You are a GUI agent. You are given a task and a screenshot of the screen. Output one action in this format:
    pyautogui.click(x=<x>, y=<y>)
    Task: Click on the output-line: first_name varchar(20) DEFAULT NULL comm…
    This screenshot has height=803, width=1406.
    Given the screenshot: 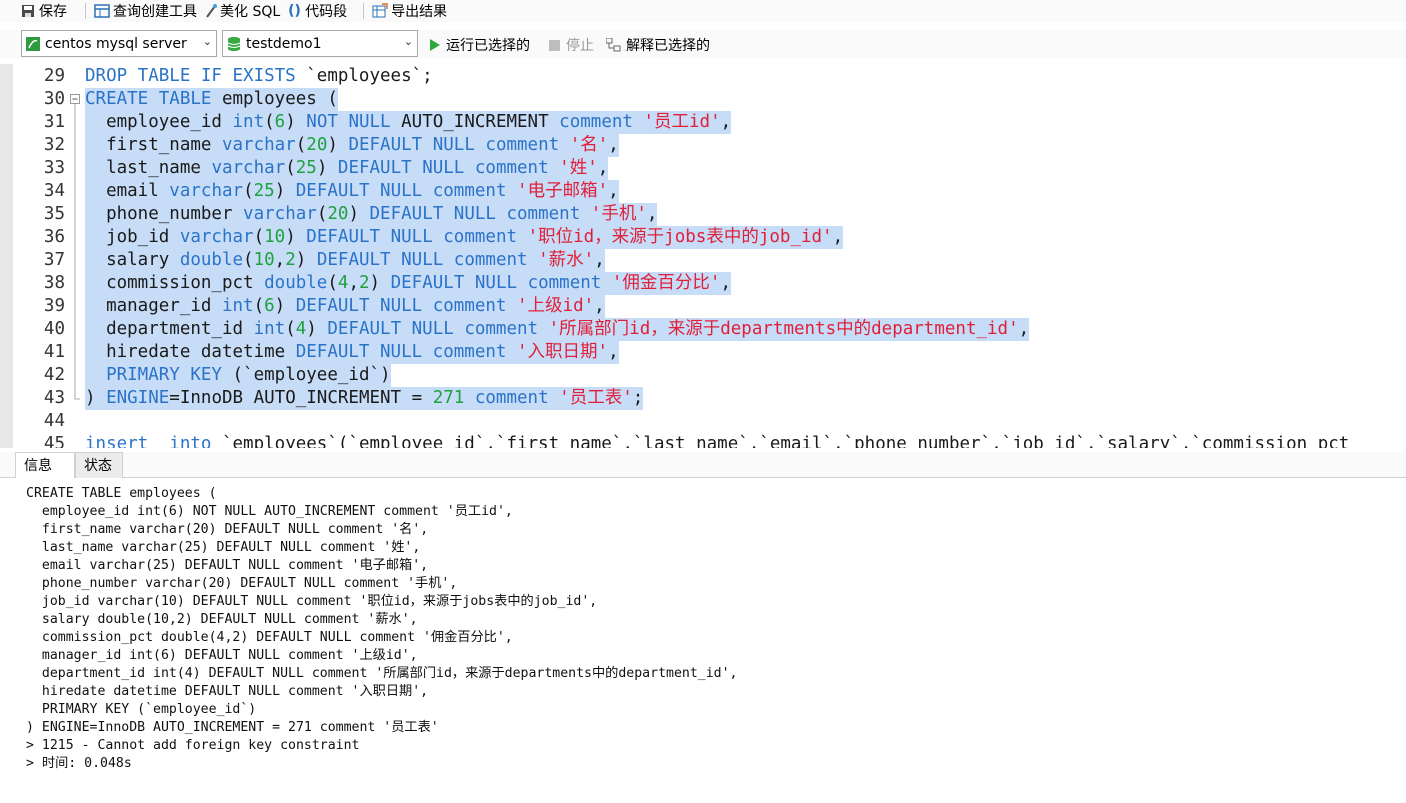 What is the action you would take?
    pyautogui.click(x=227, y=529)
    